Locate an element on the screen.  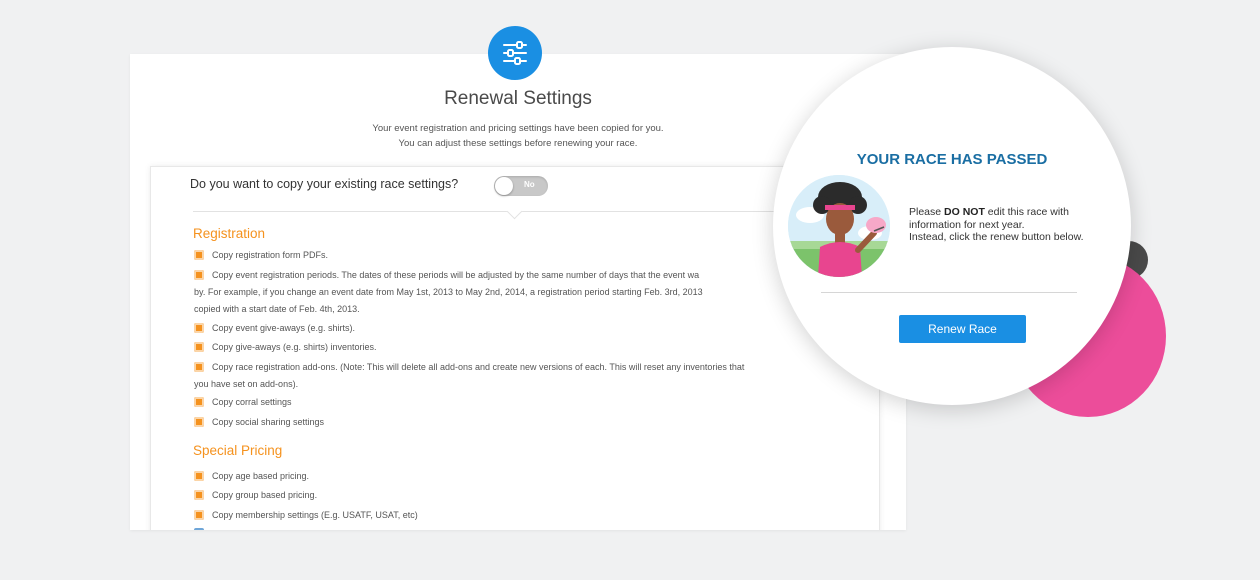
runner-avatar is located at coordinates (839, 226).